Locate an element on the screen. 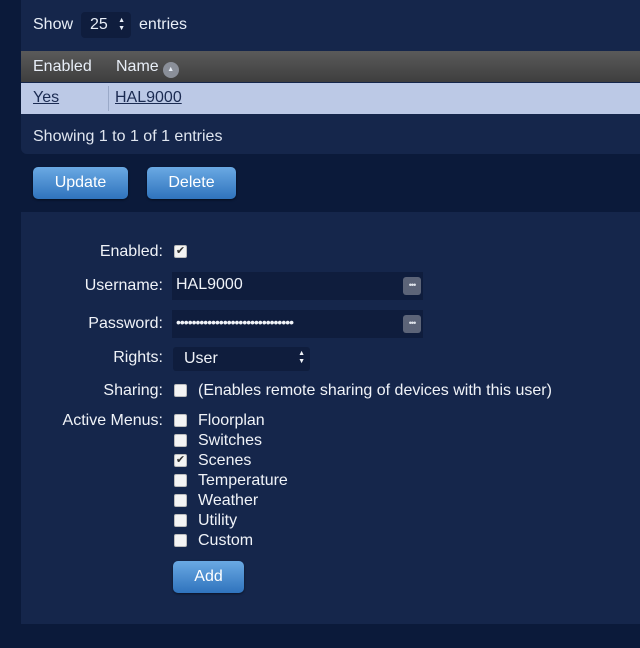 The height and width of the screenshot is (648, 640). column-header-name: Name ▲ is located at coordinates (147, 67).